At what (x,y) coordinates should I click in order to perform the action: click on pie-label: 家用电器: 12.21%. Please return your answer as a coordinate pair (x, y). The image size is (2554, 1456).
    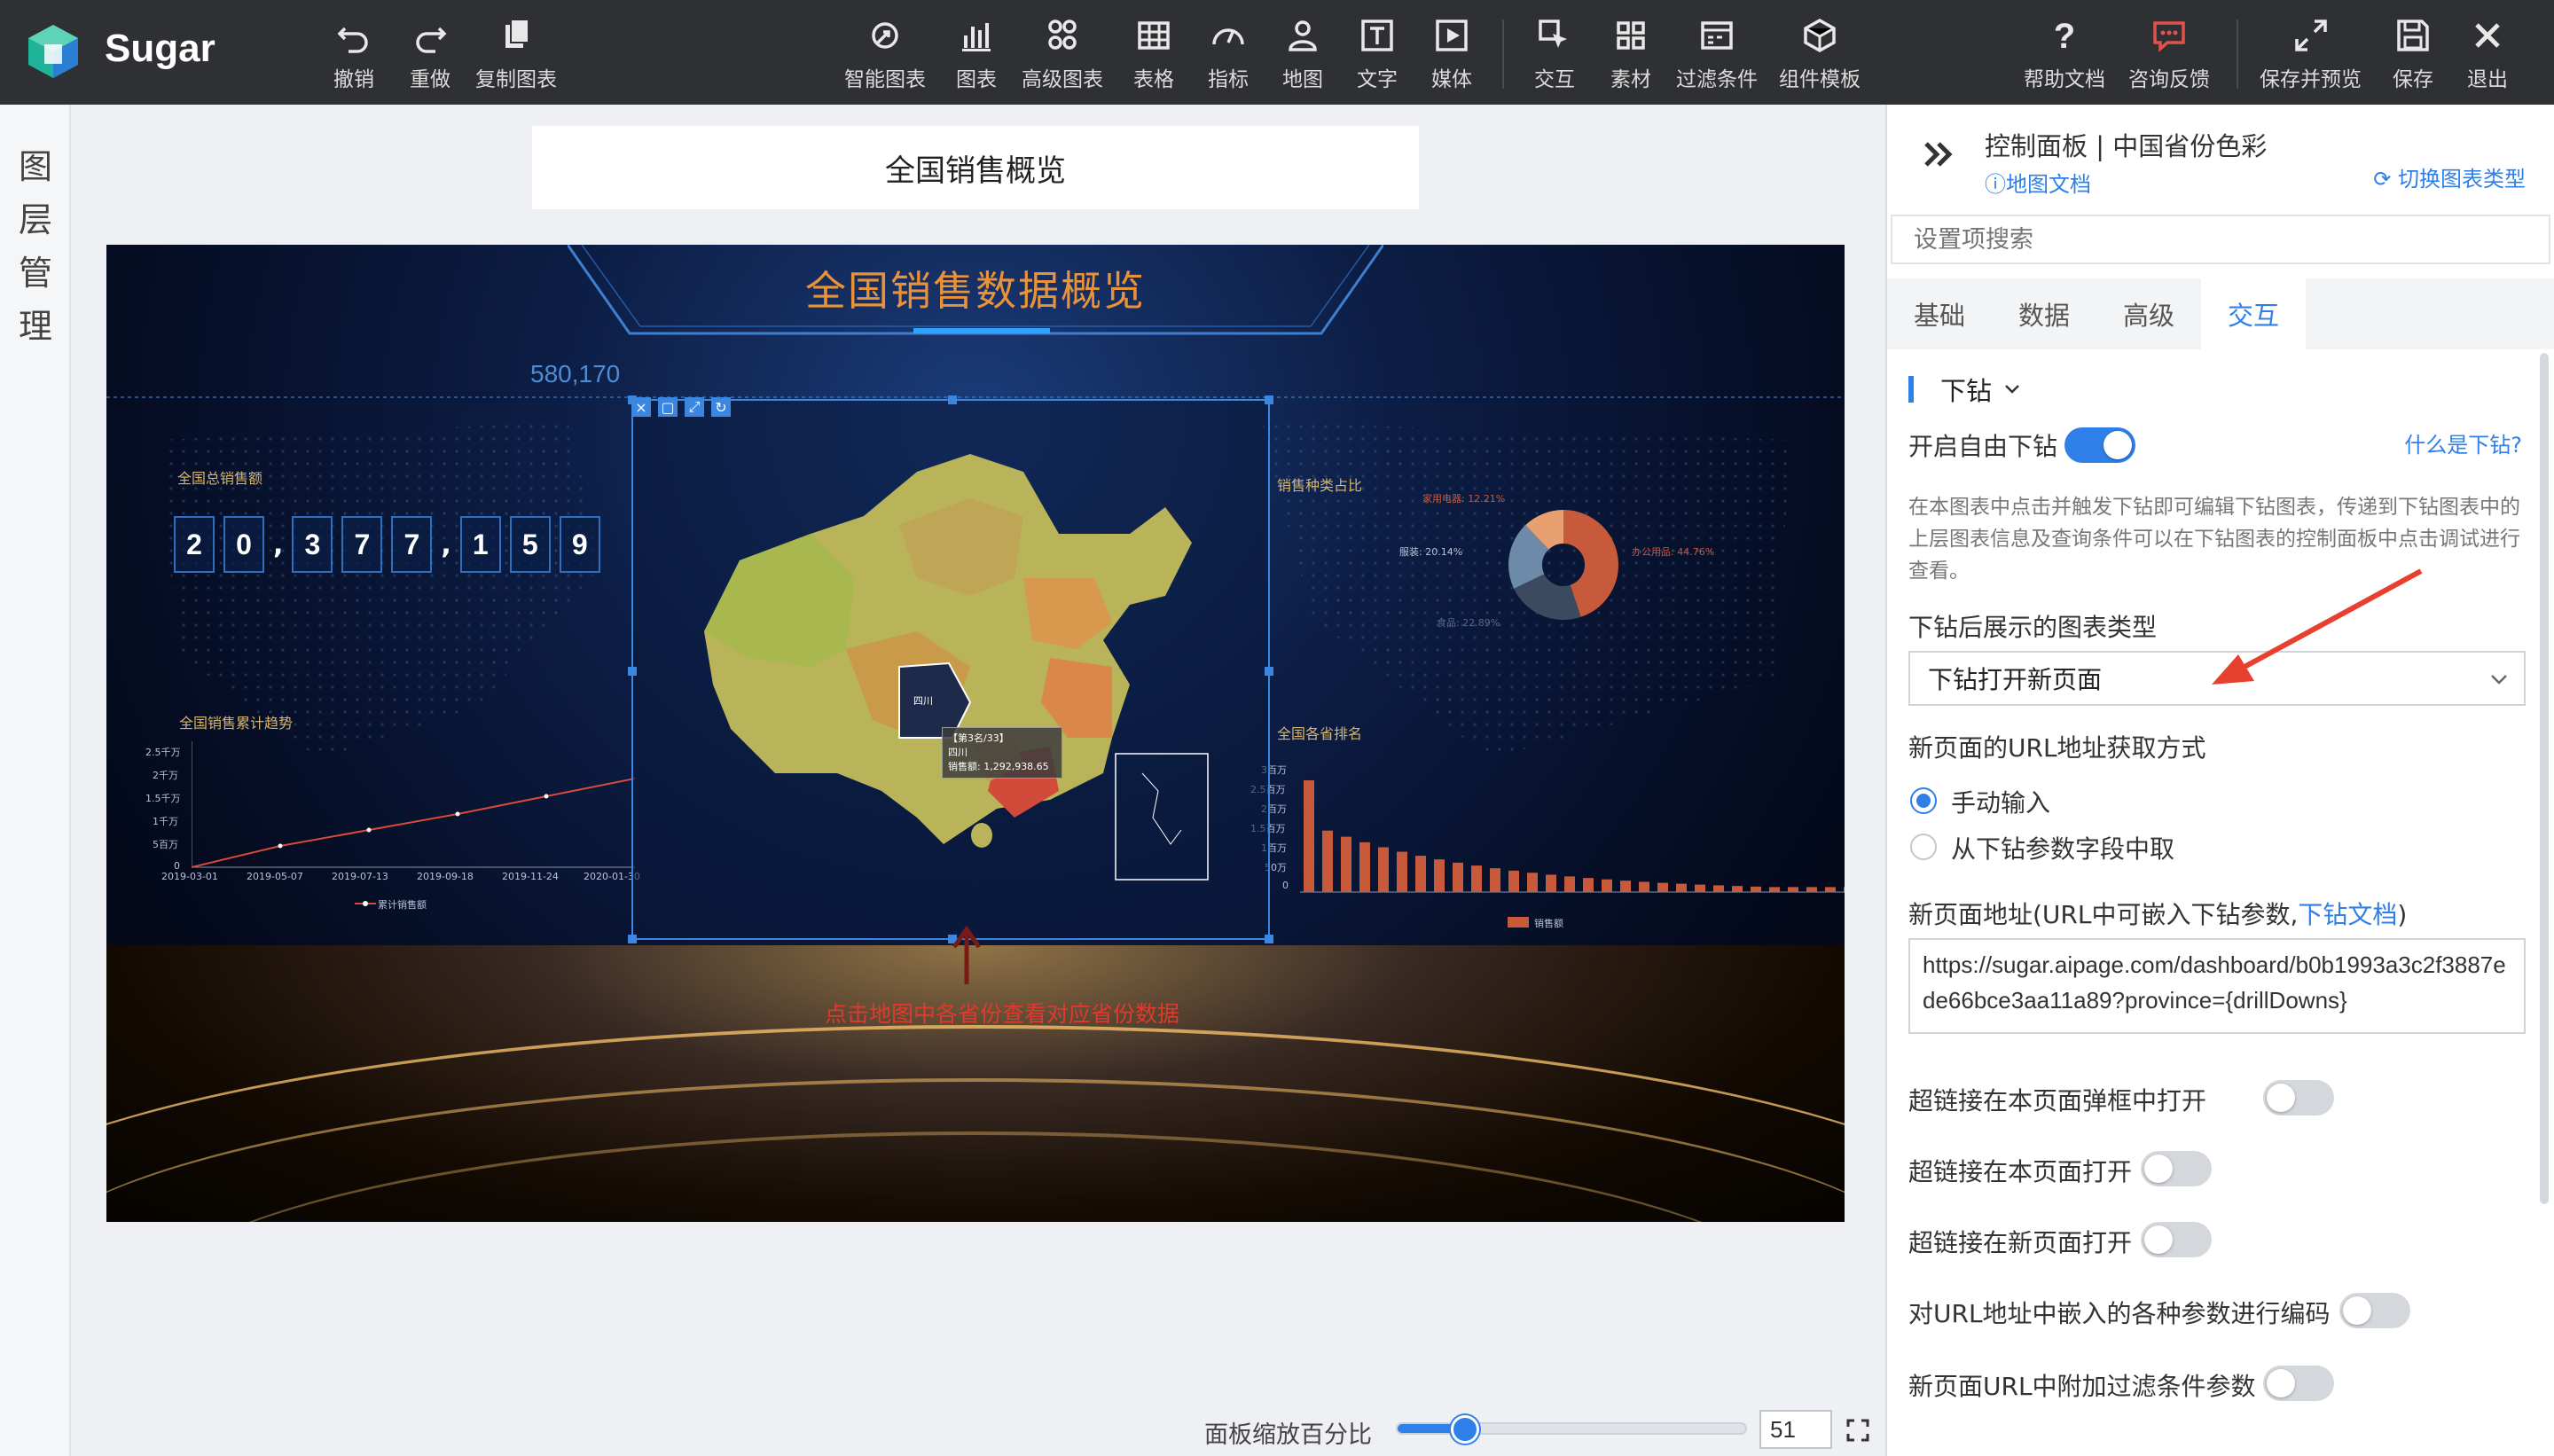
    Looking at the image, I should click on (1464, 499).